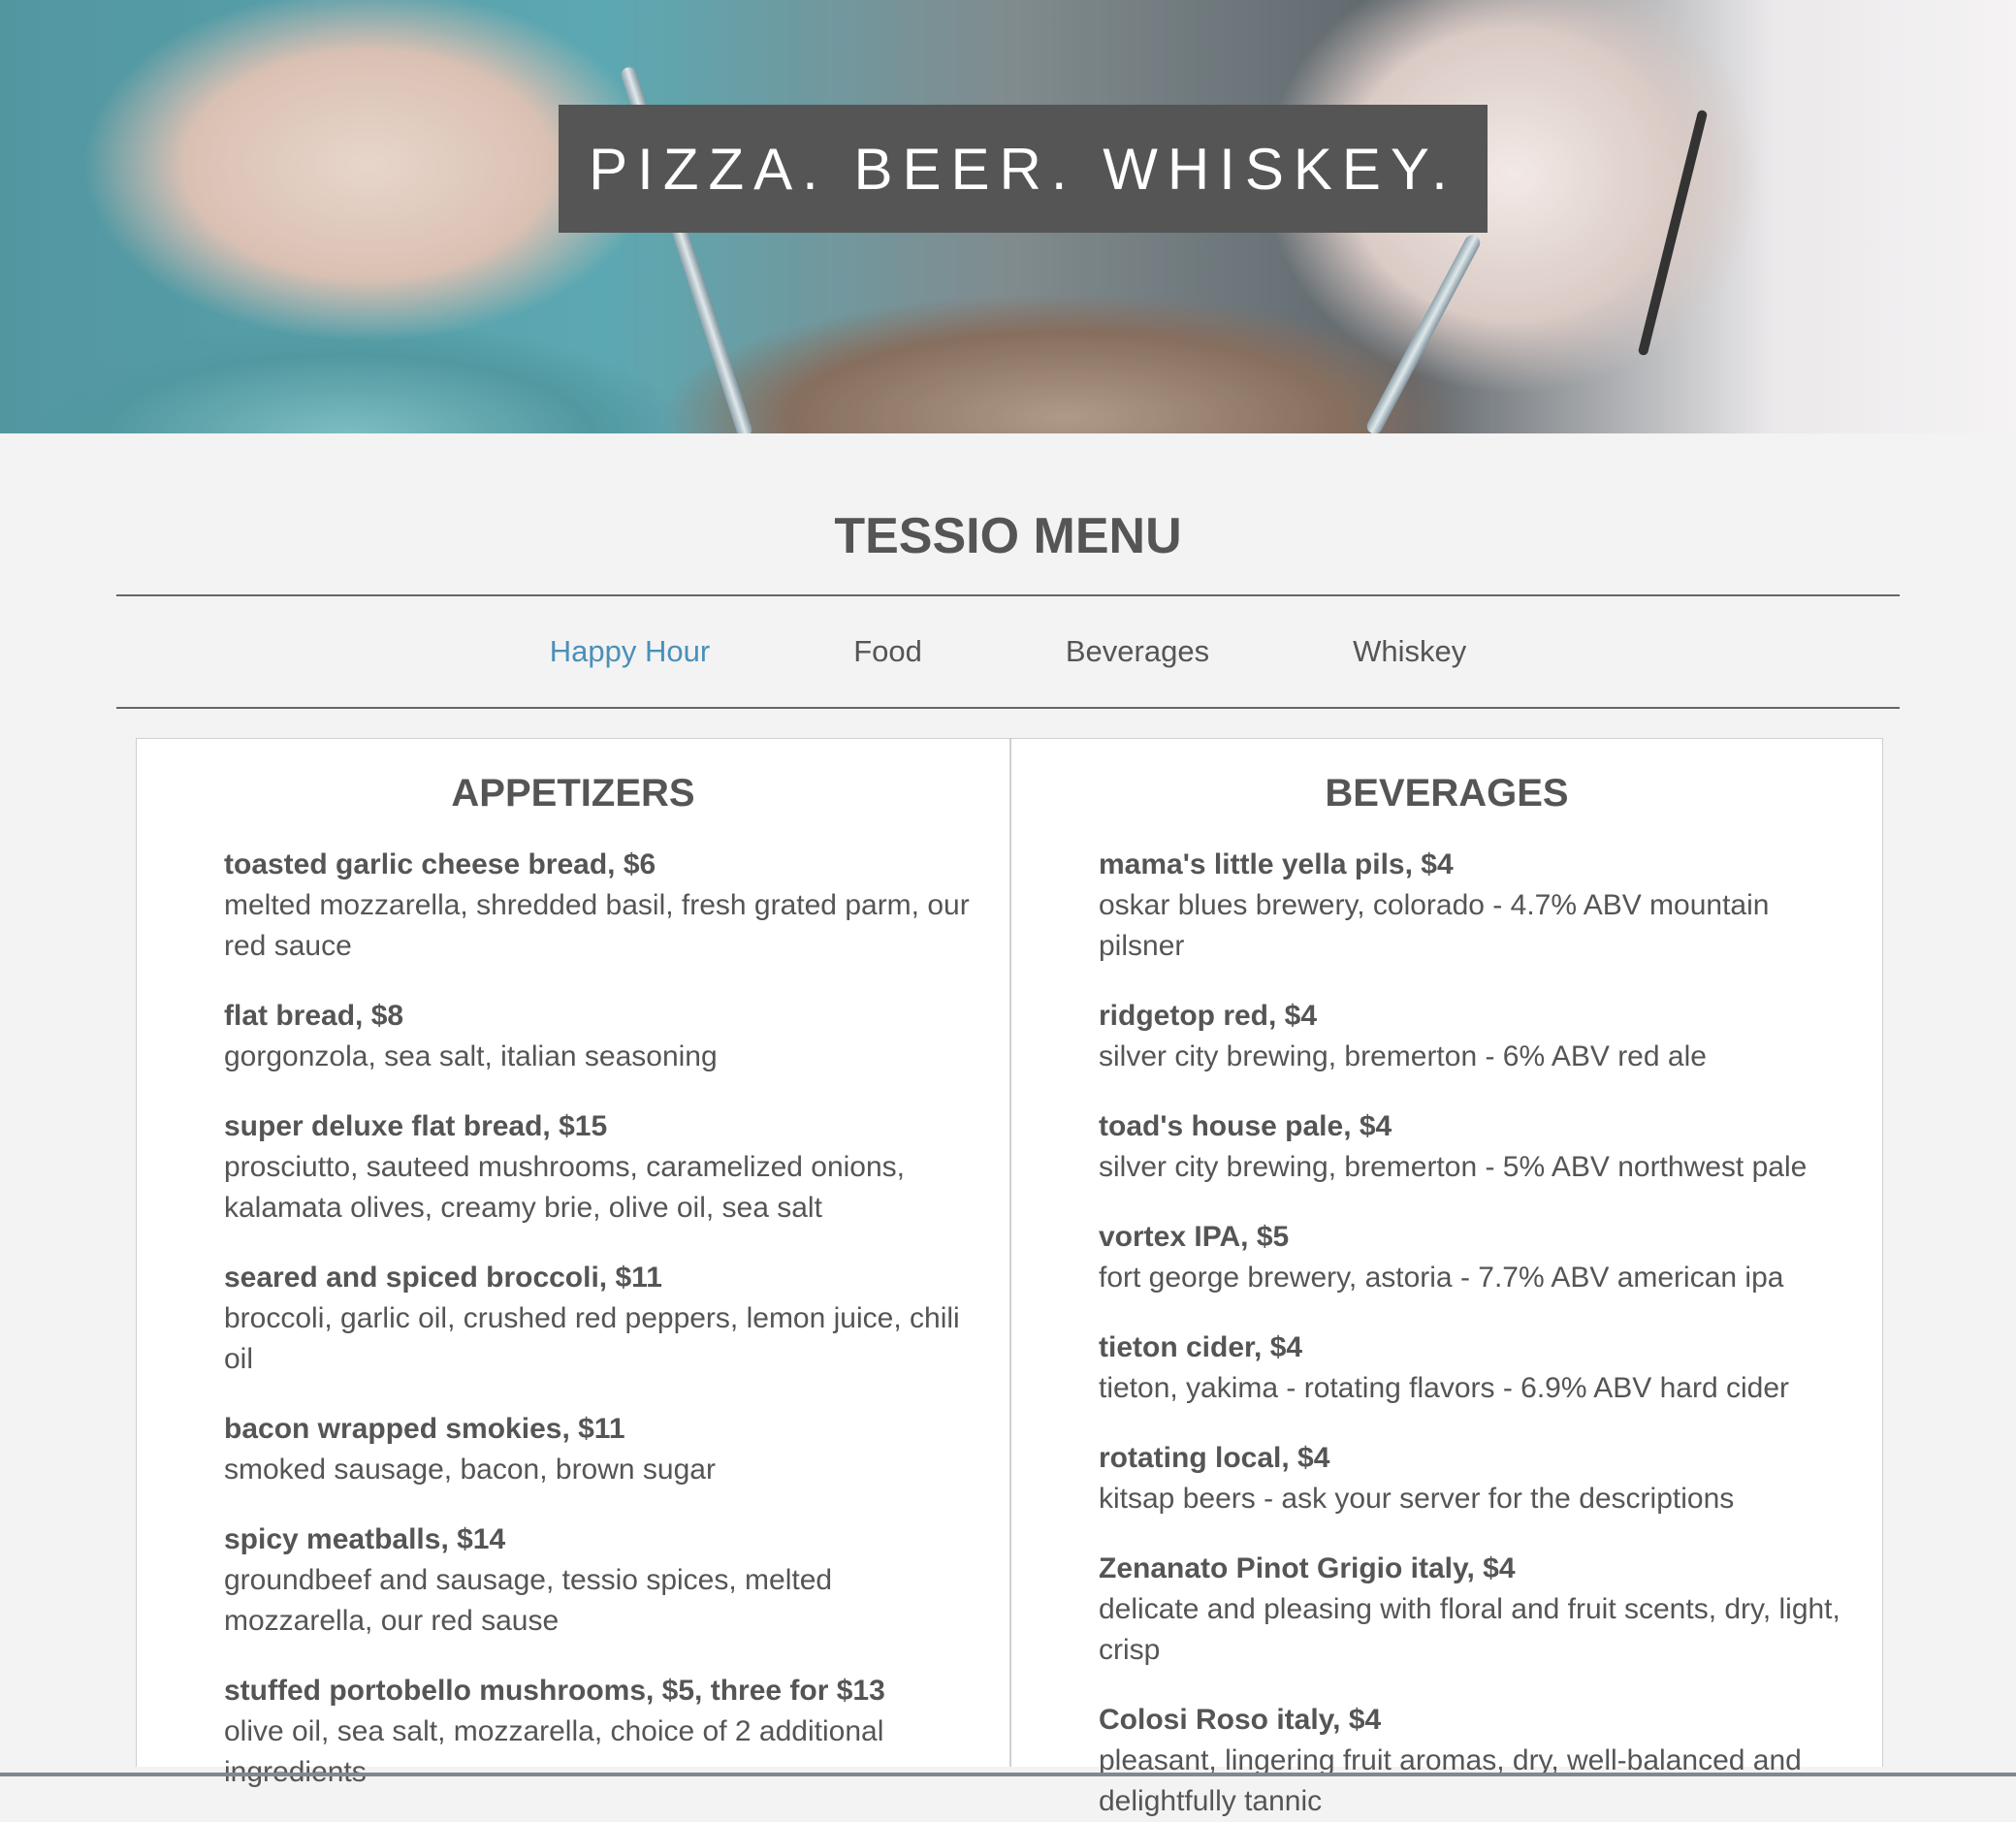 The image size is (2016, 1822). What do you see at coordinates (1194, 1237) in the screenshot?
I see `menu-item-name: vortex IPA, $5` at bounding box center [1194, 1237].